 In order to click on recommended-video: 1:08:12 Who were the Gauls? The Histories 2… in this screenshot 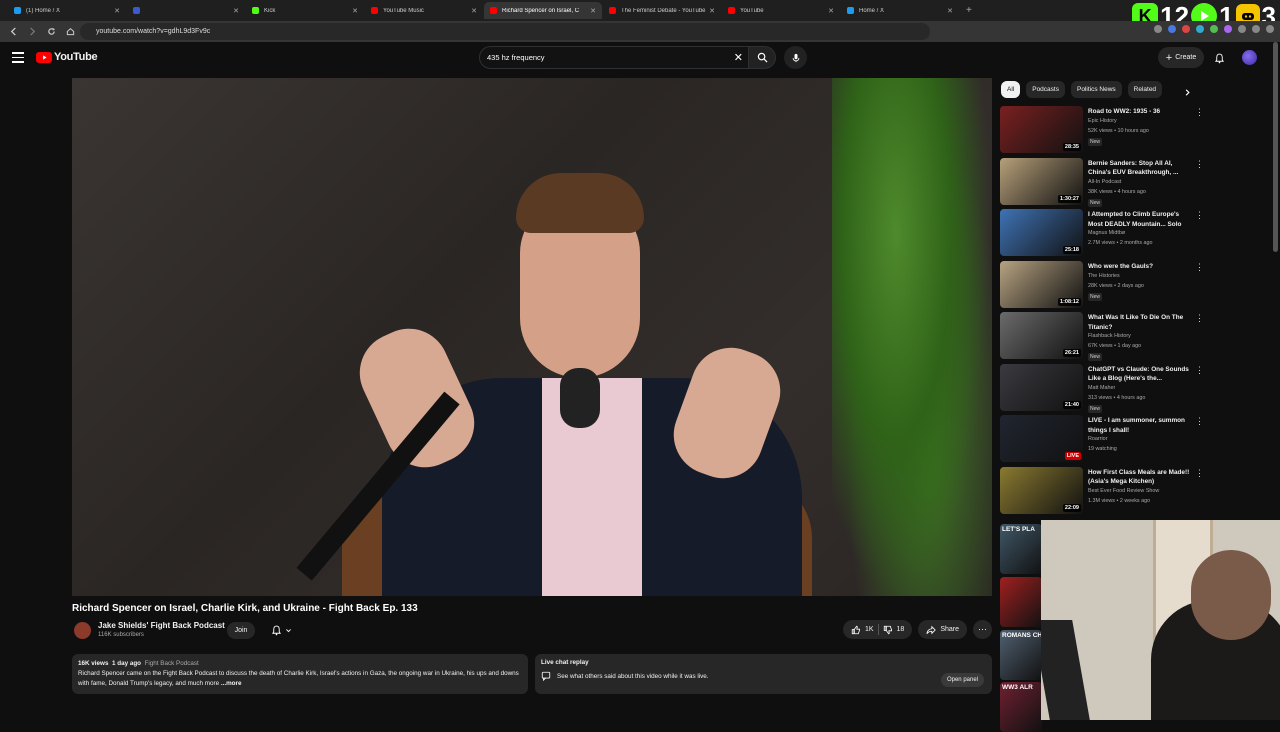, I will do `click(1102, 285)`.